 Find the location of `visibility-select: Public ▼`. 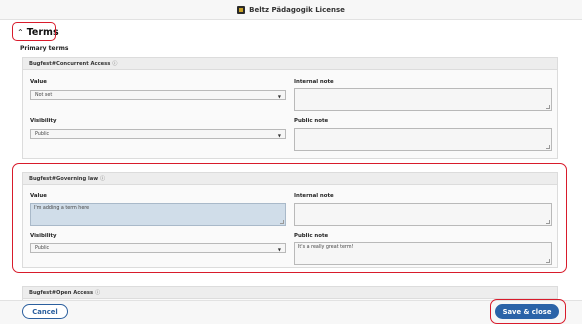

visibility-select: Public ▼ is located at coordinates (158, 134).